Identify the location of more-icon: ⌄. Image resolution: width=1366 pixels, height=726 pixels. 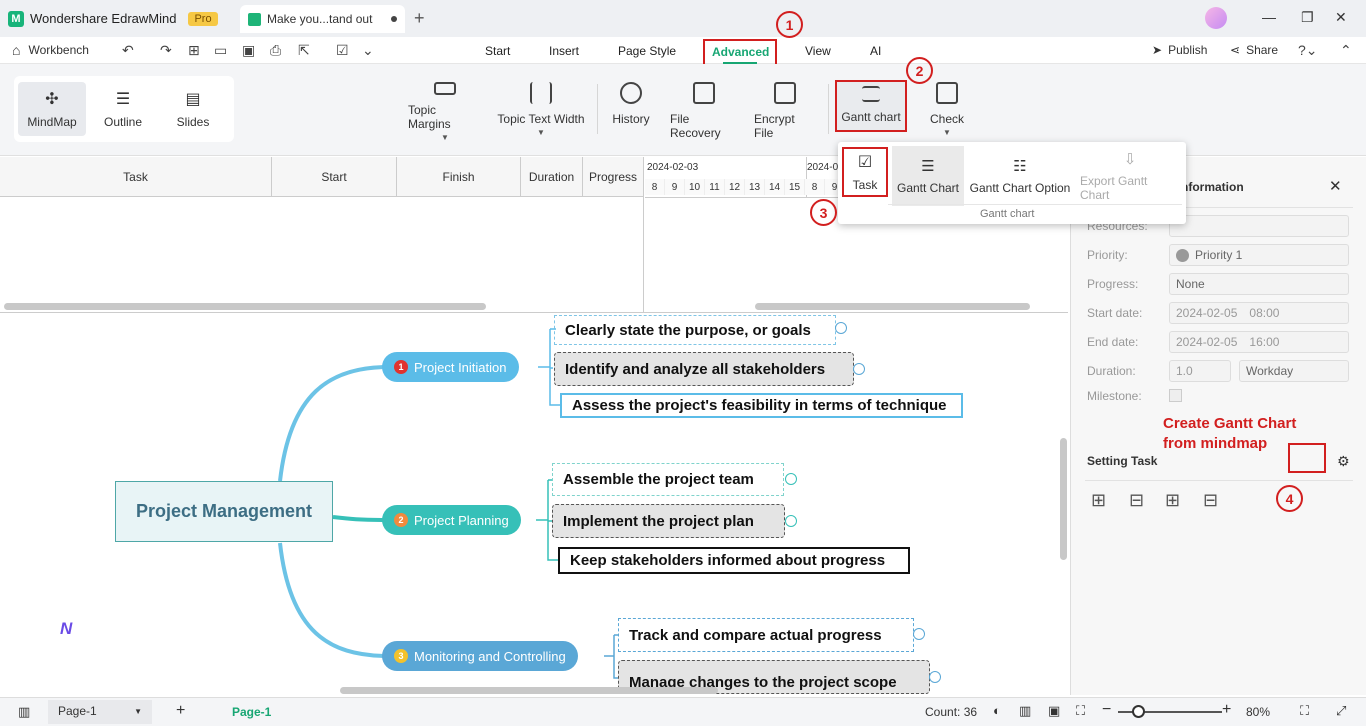
(368, 50).